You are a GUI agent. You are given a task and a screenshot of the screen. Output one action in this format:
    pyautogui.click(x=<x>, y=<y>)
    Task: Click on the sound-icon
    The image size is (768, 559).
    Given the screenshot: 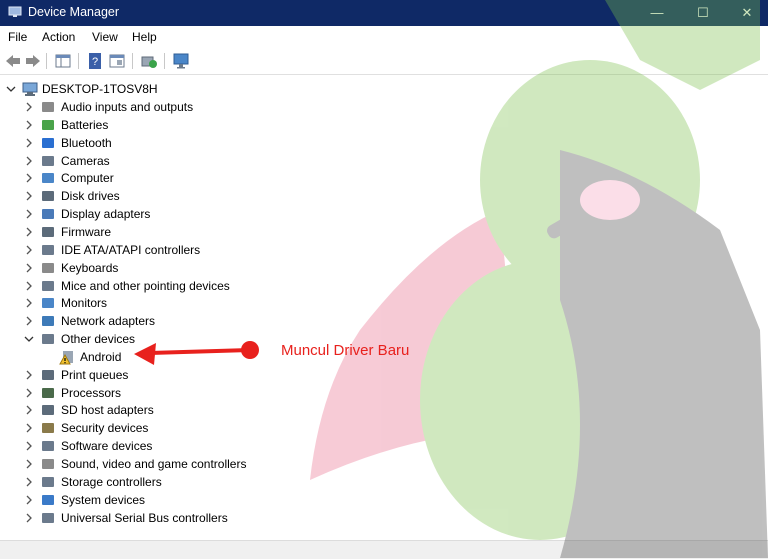 What is the action you would take?
    pyautogui.click(x=48, y=464)
    